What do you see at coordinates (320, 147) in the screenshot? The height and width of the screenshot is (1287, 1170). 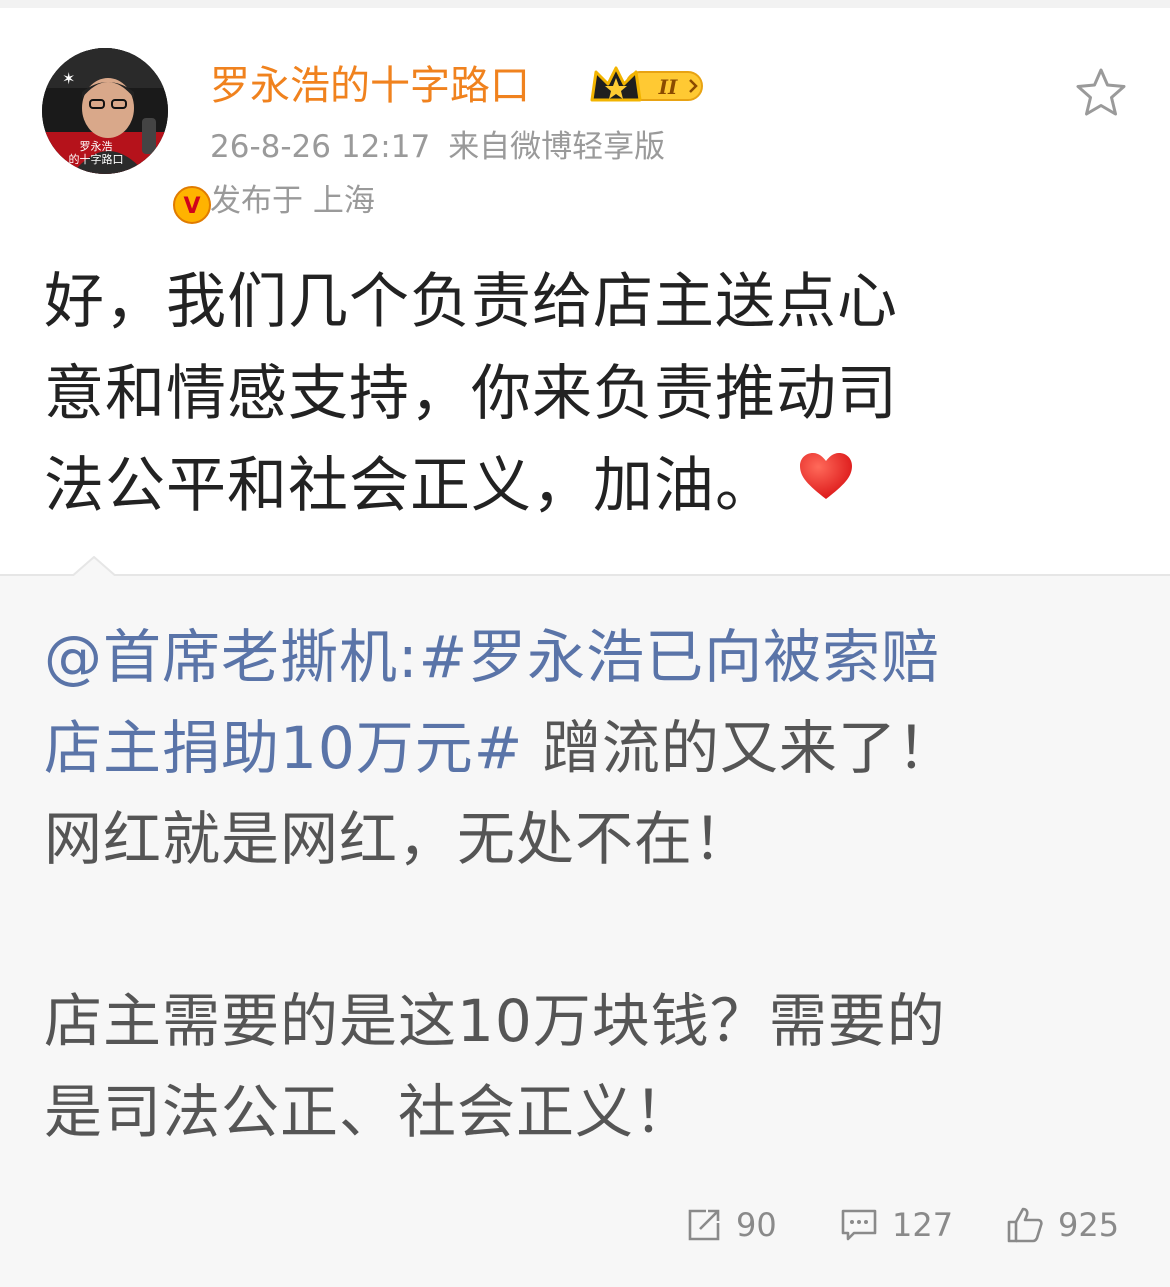 I see `post-timestamp: 26-8-26 12:17` at bounding box center [320, 147].